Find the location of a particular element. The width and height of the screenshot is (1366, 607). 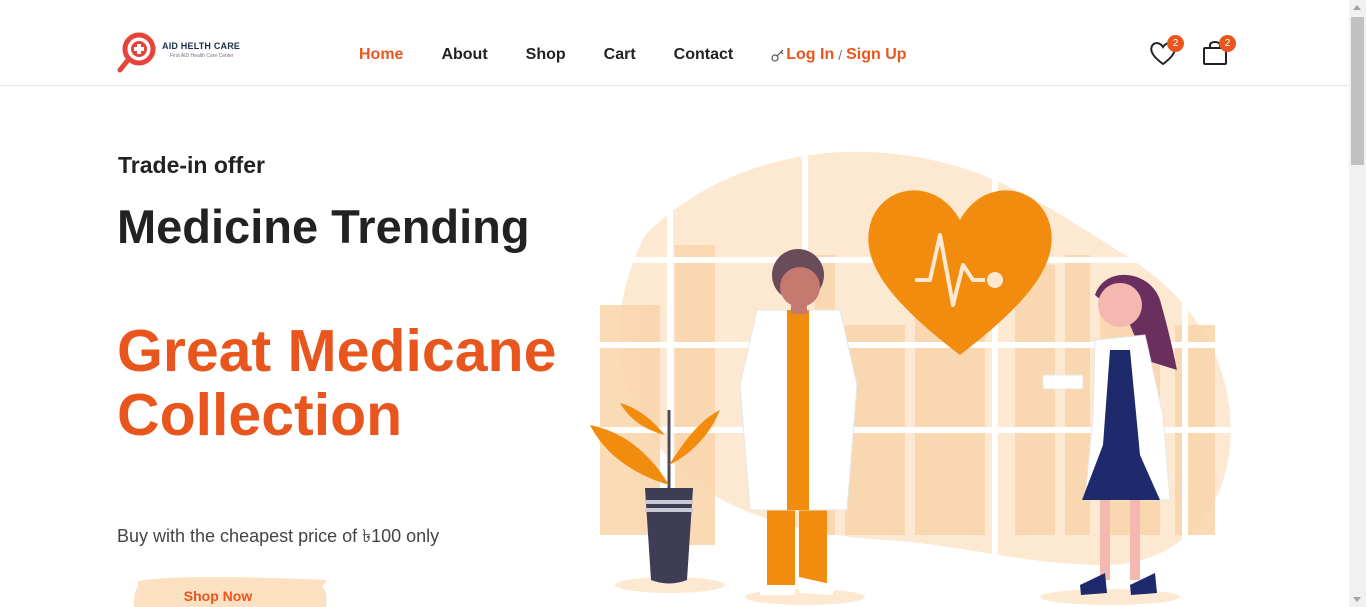

hero-headline: Great Medicane Collection is located at coordinates (337, 383).